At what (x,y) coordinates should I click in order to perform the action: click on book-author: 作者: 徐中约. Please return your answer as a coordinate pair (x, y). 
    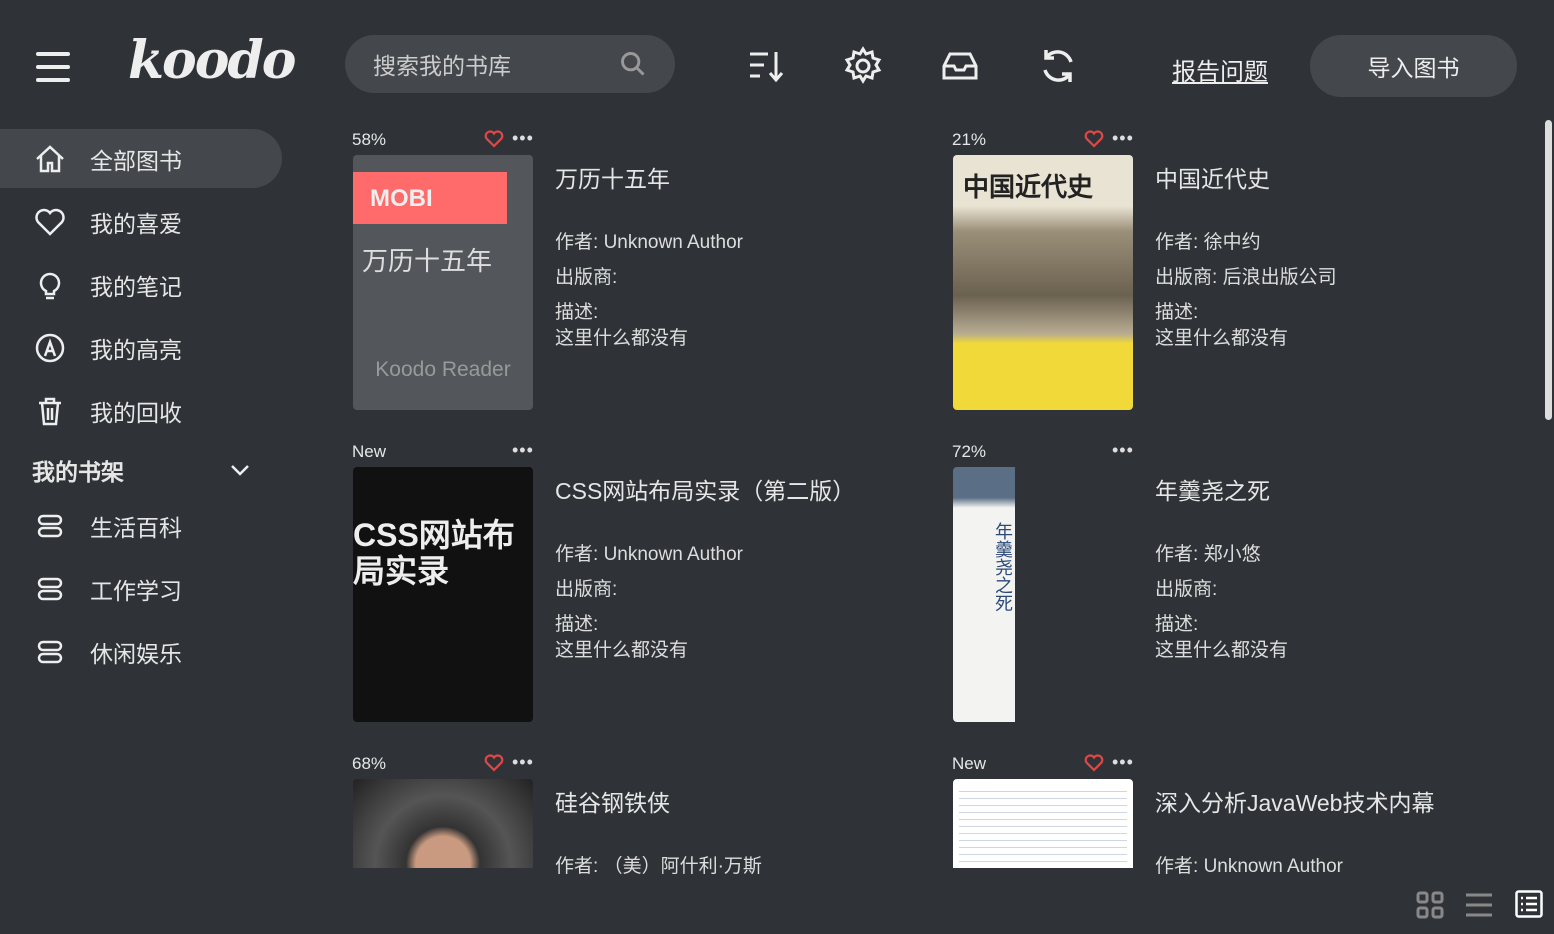
    Looking at the image, I should click on (1208, 242).